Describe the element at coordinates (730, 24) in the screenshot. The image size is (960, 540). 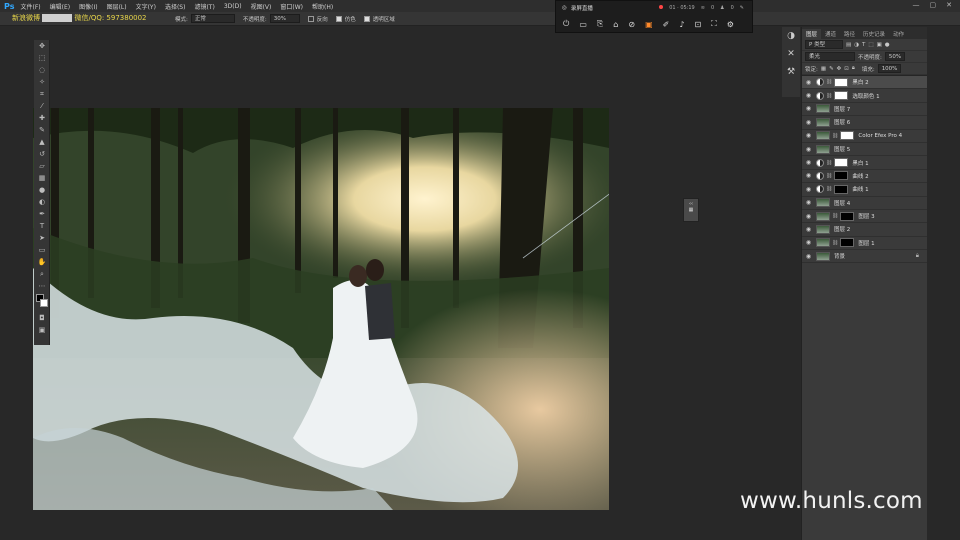
I see `gear-icon: ⚙` at that location.